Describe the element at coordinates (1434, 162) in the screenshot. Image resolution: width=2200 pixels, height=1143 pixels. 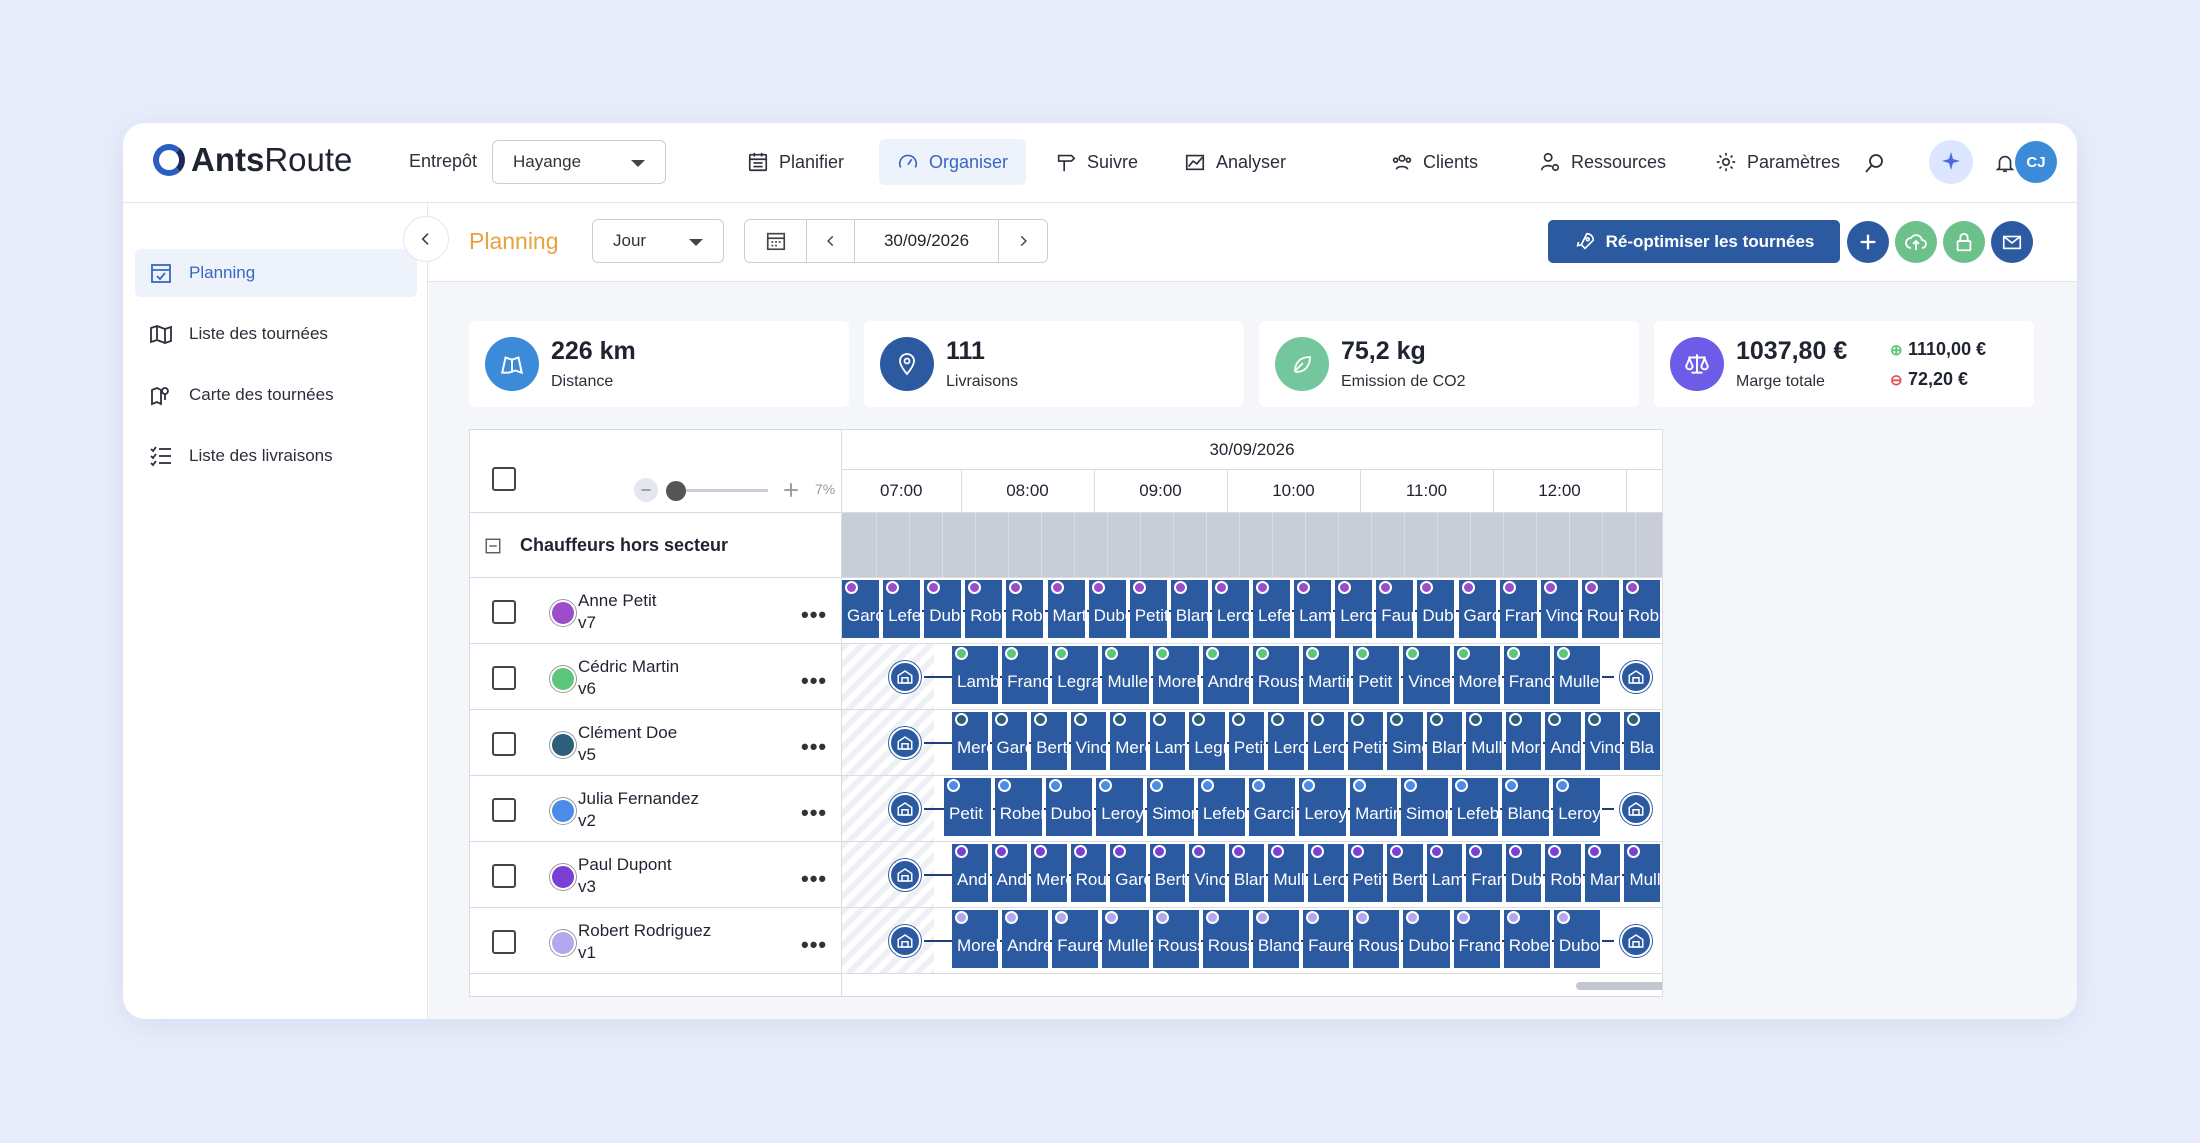
I see `nav-clients: Clients` at that location.